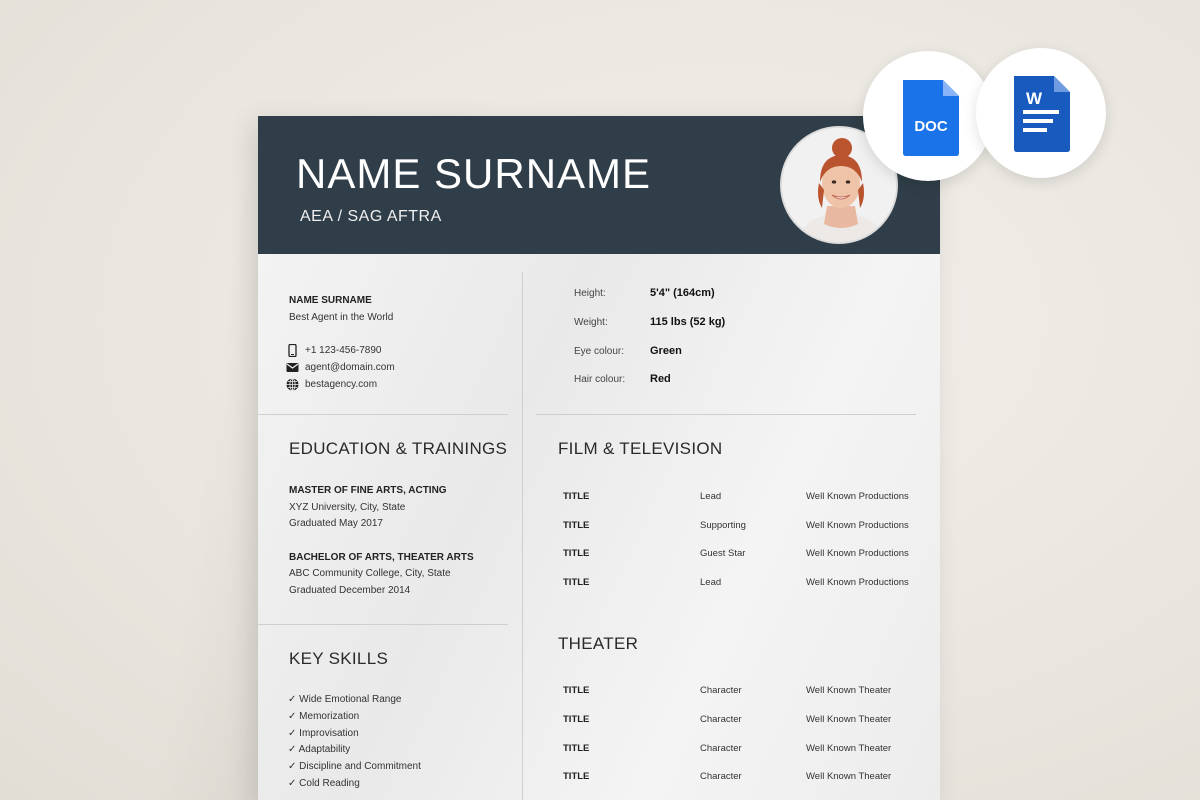 The image size is (1200, 800). I want to click on phone-icon, so click(292, 350).